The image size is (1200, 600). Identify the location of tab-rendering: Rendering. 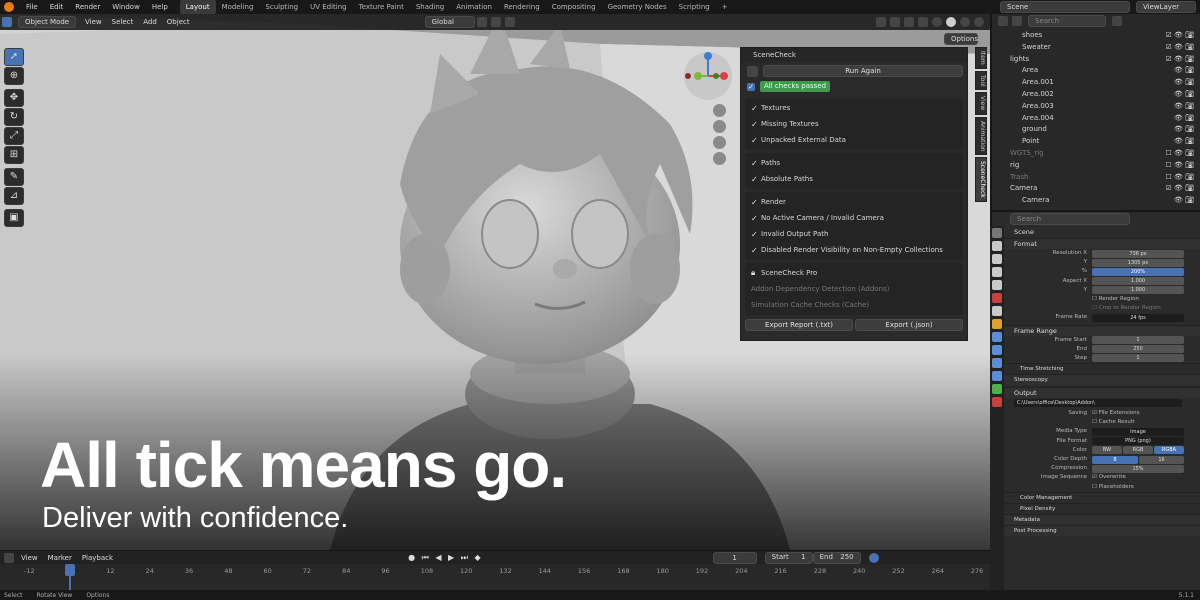
(522, 7).